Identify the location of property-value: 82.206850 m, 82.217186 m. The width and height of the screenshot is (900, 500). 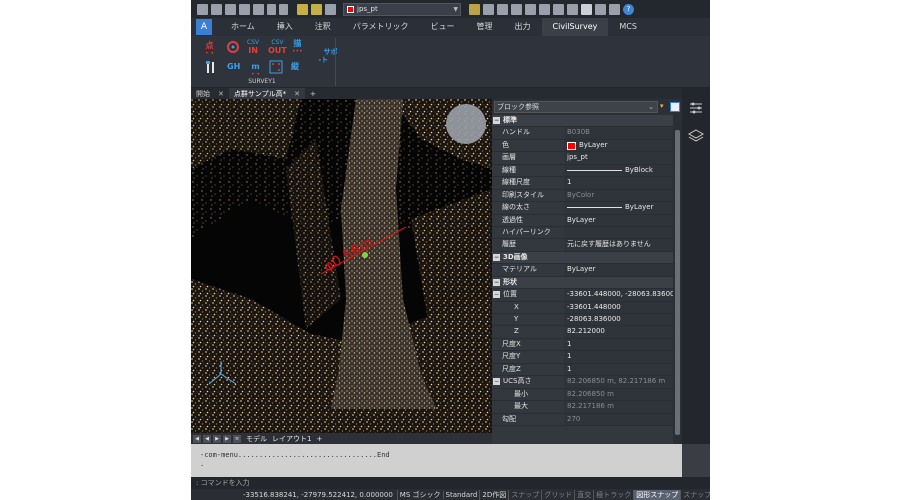
(618, 382).